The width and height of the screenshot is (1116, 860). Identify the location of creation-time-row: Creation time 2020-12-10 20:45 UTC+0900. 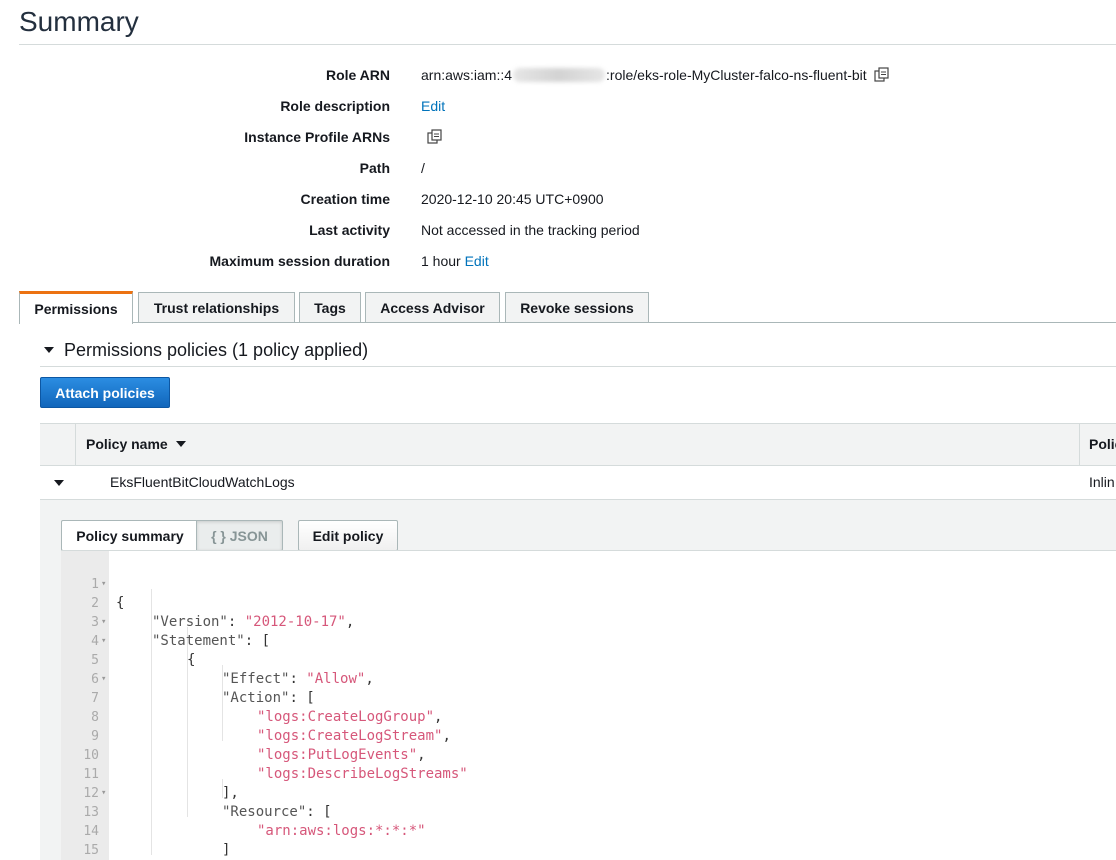
(558, 199).